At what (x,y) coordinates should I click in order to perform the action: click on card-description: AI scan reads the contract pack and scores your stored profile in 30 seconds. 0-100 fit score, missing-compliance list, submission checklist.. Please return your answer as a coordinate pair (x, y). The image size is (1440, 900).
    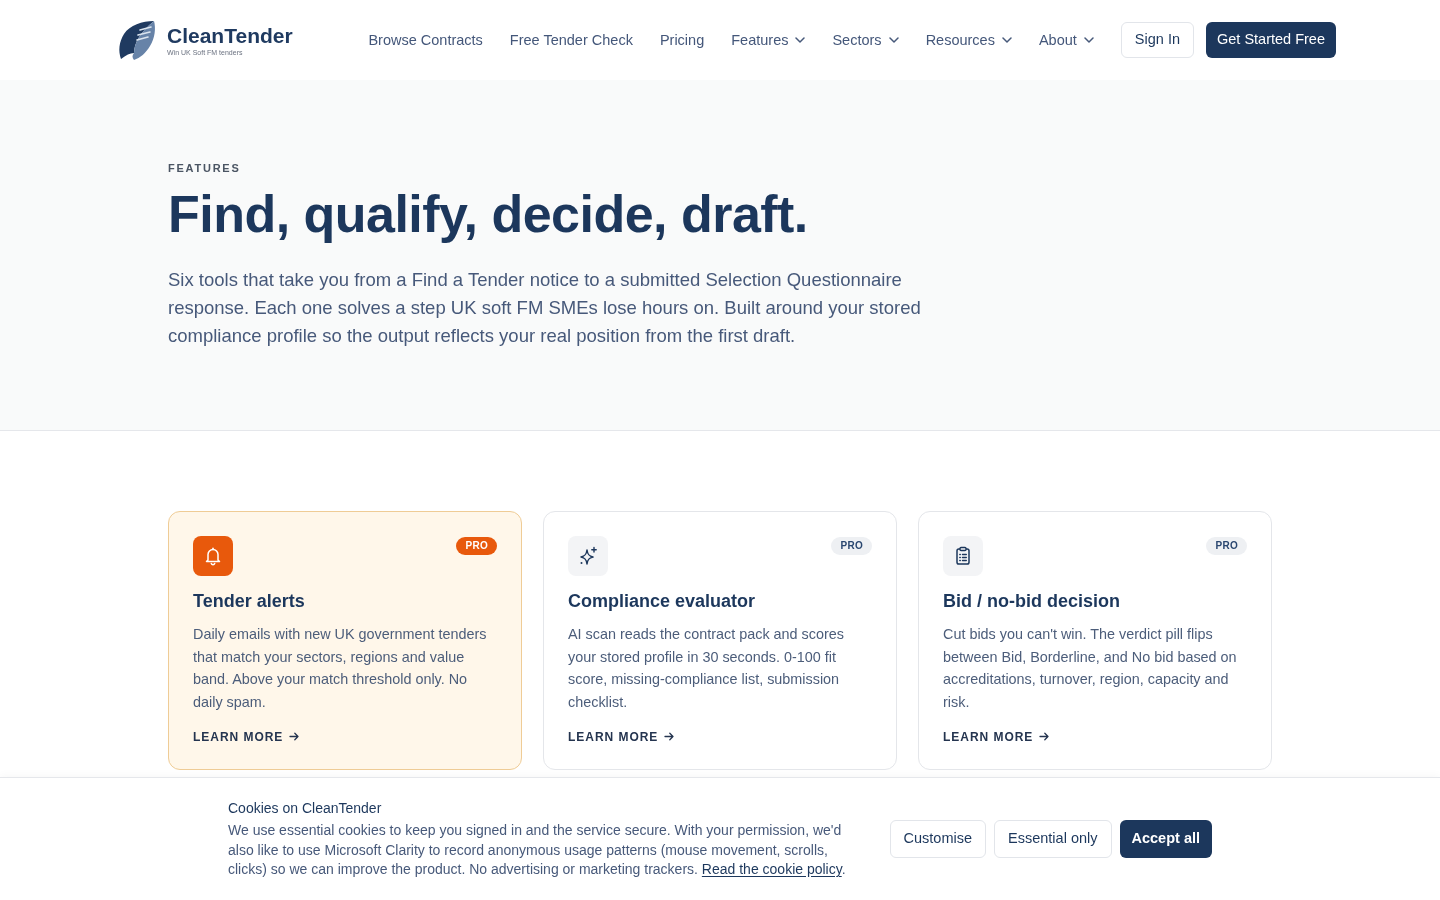
    Looking at the image, I should click on (706, 669).